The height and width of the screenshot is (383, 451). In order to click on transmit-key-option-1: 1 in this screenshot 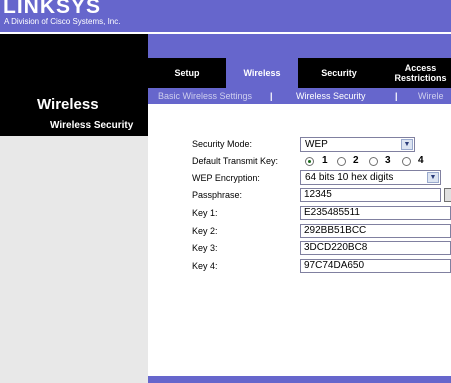, I will do `click(325, 160)`.